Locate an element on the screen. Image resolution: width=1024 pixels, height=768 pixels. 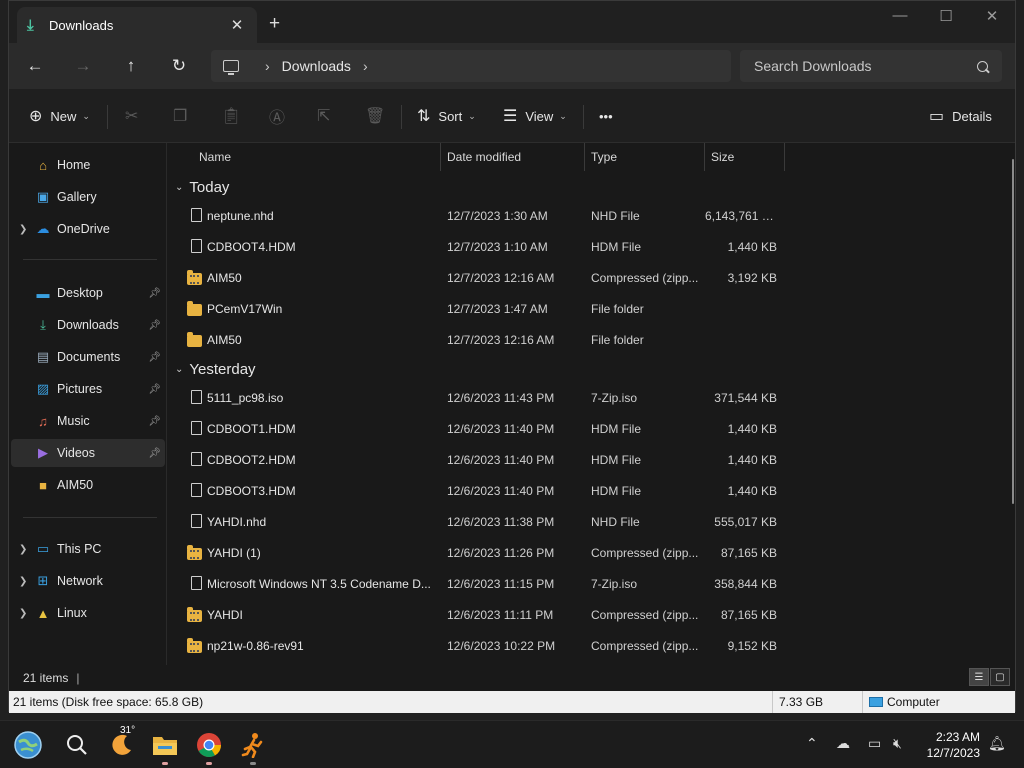
search-box is located at coordinates (871, 66).